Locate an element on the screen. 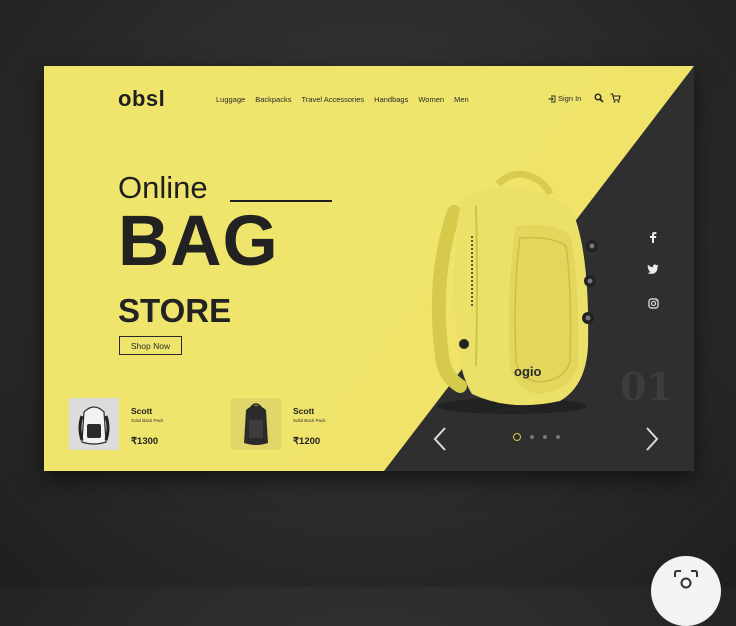 This screenshot has width=736, height=626. hero-backpack-image: ogio is located at coordinates (514, 292).